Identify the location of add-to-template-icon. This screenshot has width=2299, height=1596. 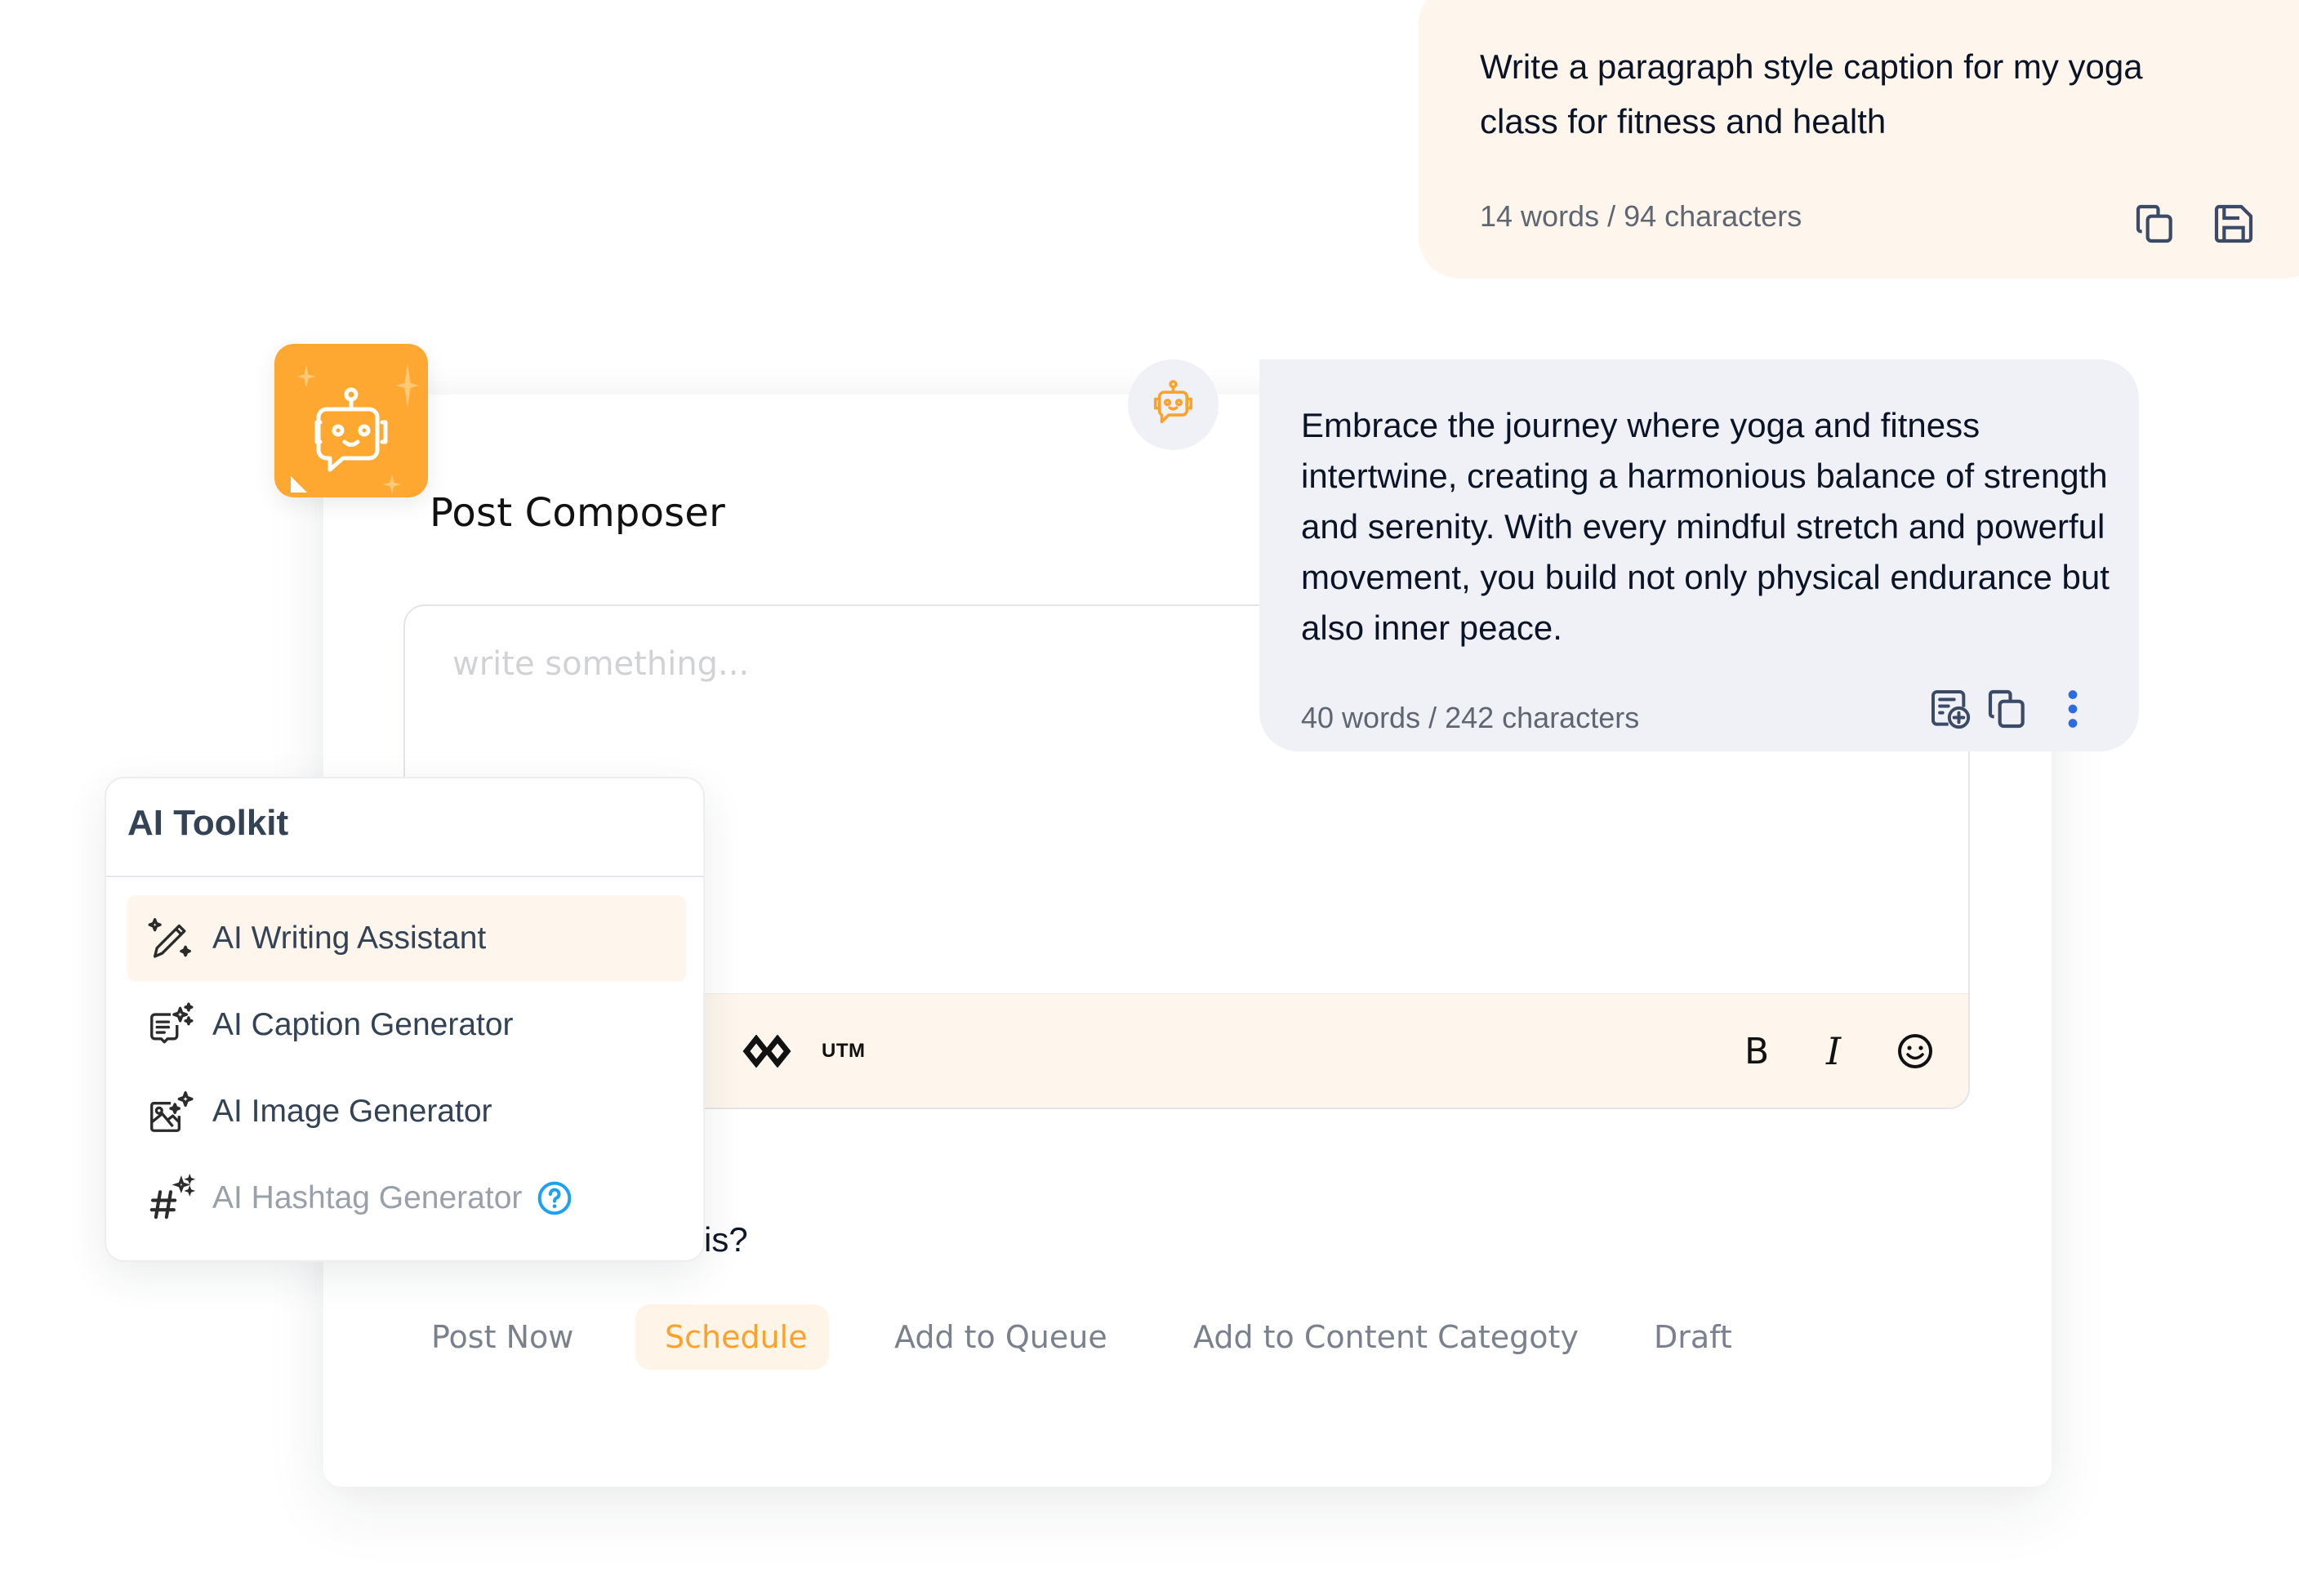
(1951, 709).